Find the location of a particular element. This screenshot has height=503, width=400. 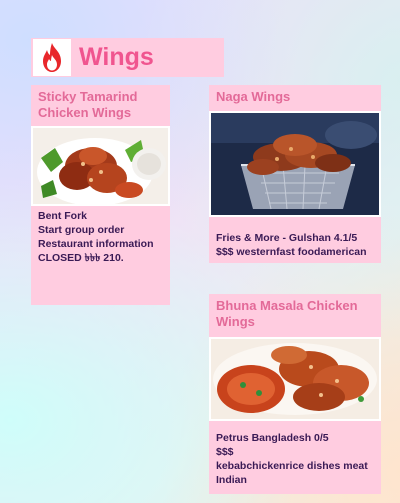

category-header: Wings is located at coordinates (127, 57).